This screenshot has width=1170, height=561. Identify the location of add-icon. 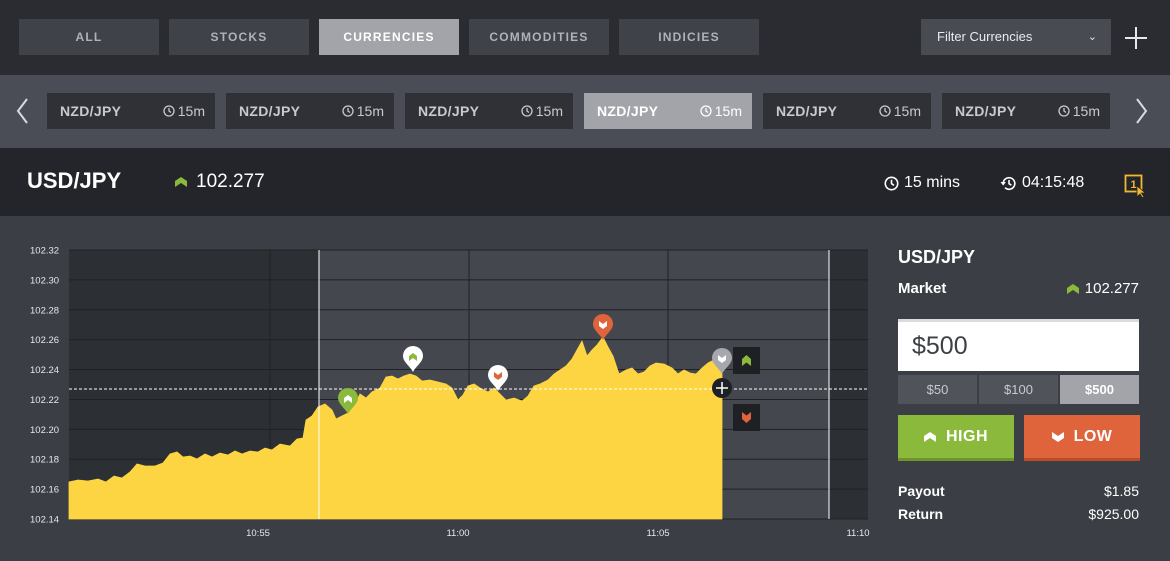
(1136, 38).